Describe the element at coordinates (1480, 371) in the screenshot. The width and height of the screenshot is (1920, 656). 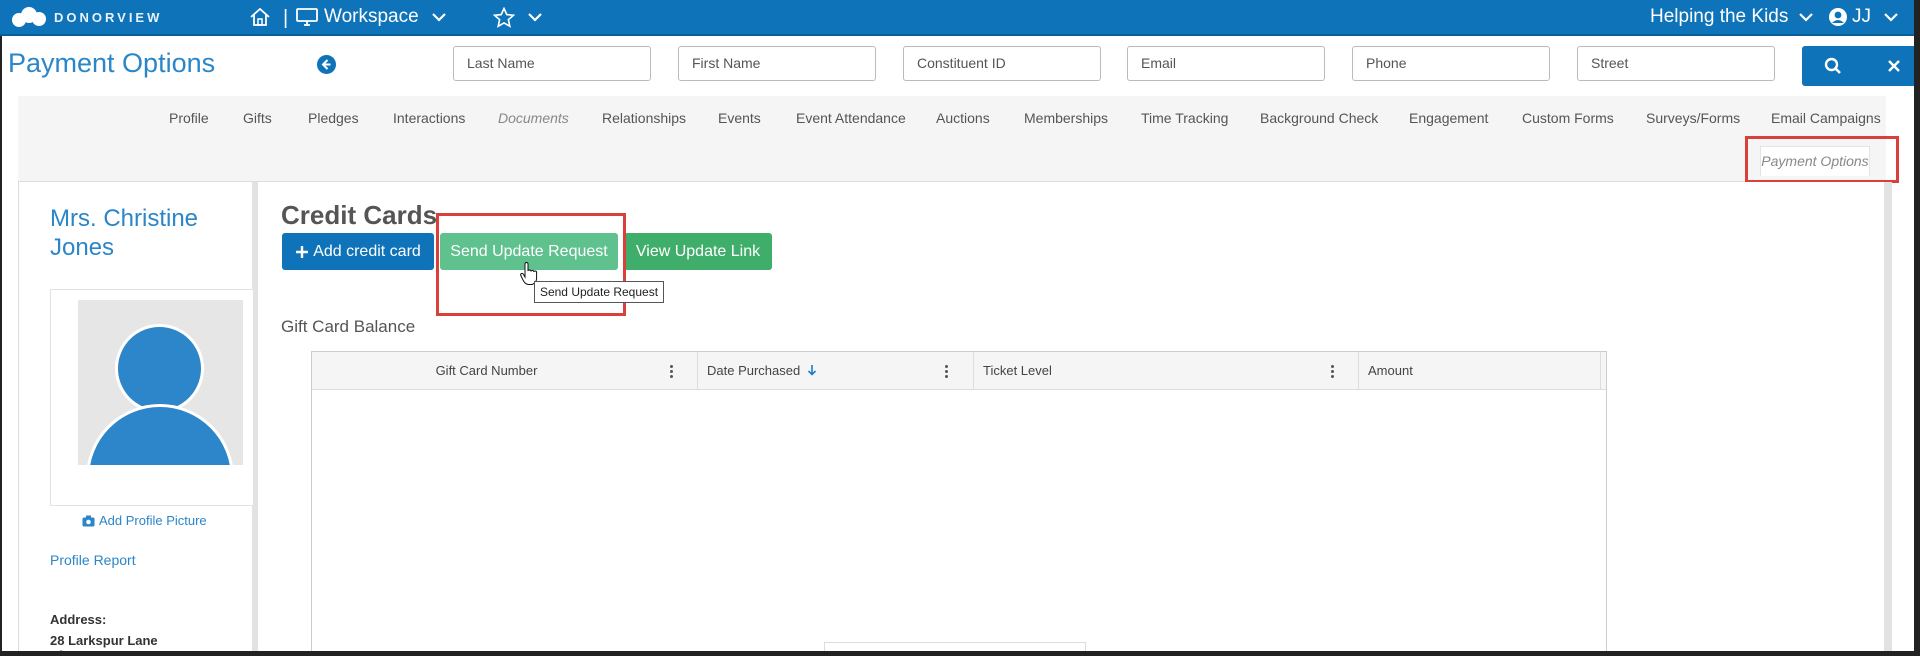
I see `column-amount: Amount` at that location.